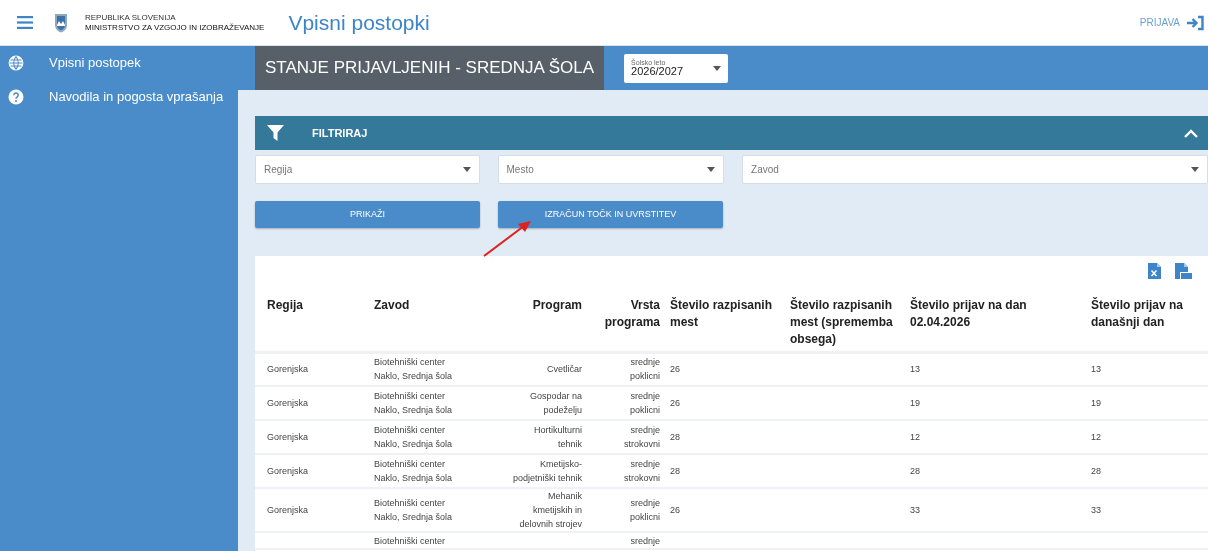 The image size is (1208, 551). What do you see at coordinates (564, 370) in the screenshot?
I see `table-cell-text: Cvetličar` at bounding box center [564, 370].